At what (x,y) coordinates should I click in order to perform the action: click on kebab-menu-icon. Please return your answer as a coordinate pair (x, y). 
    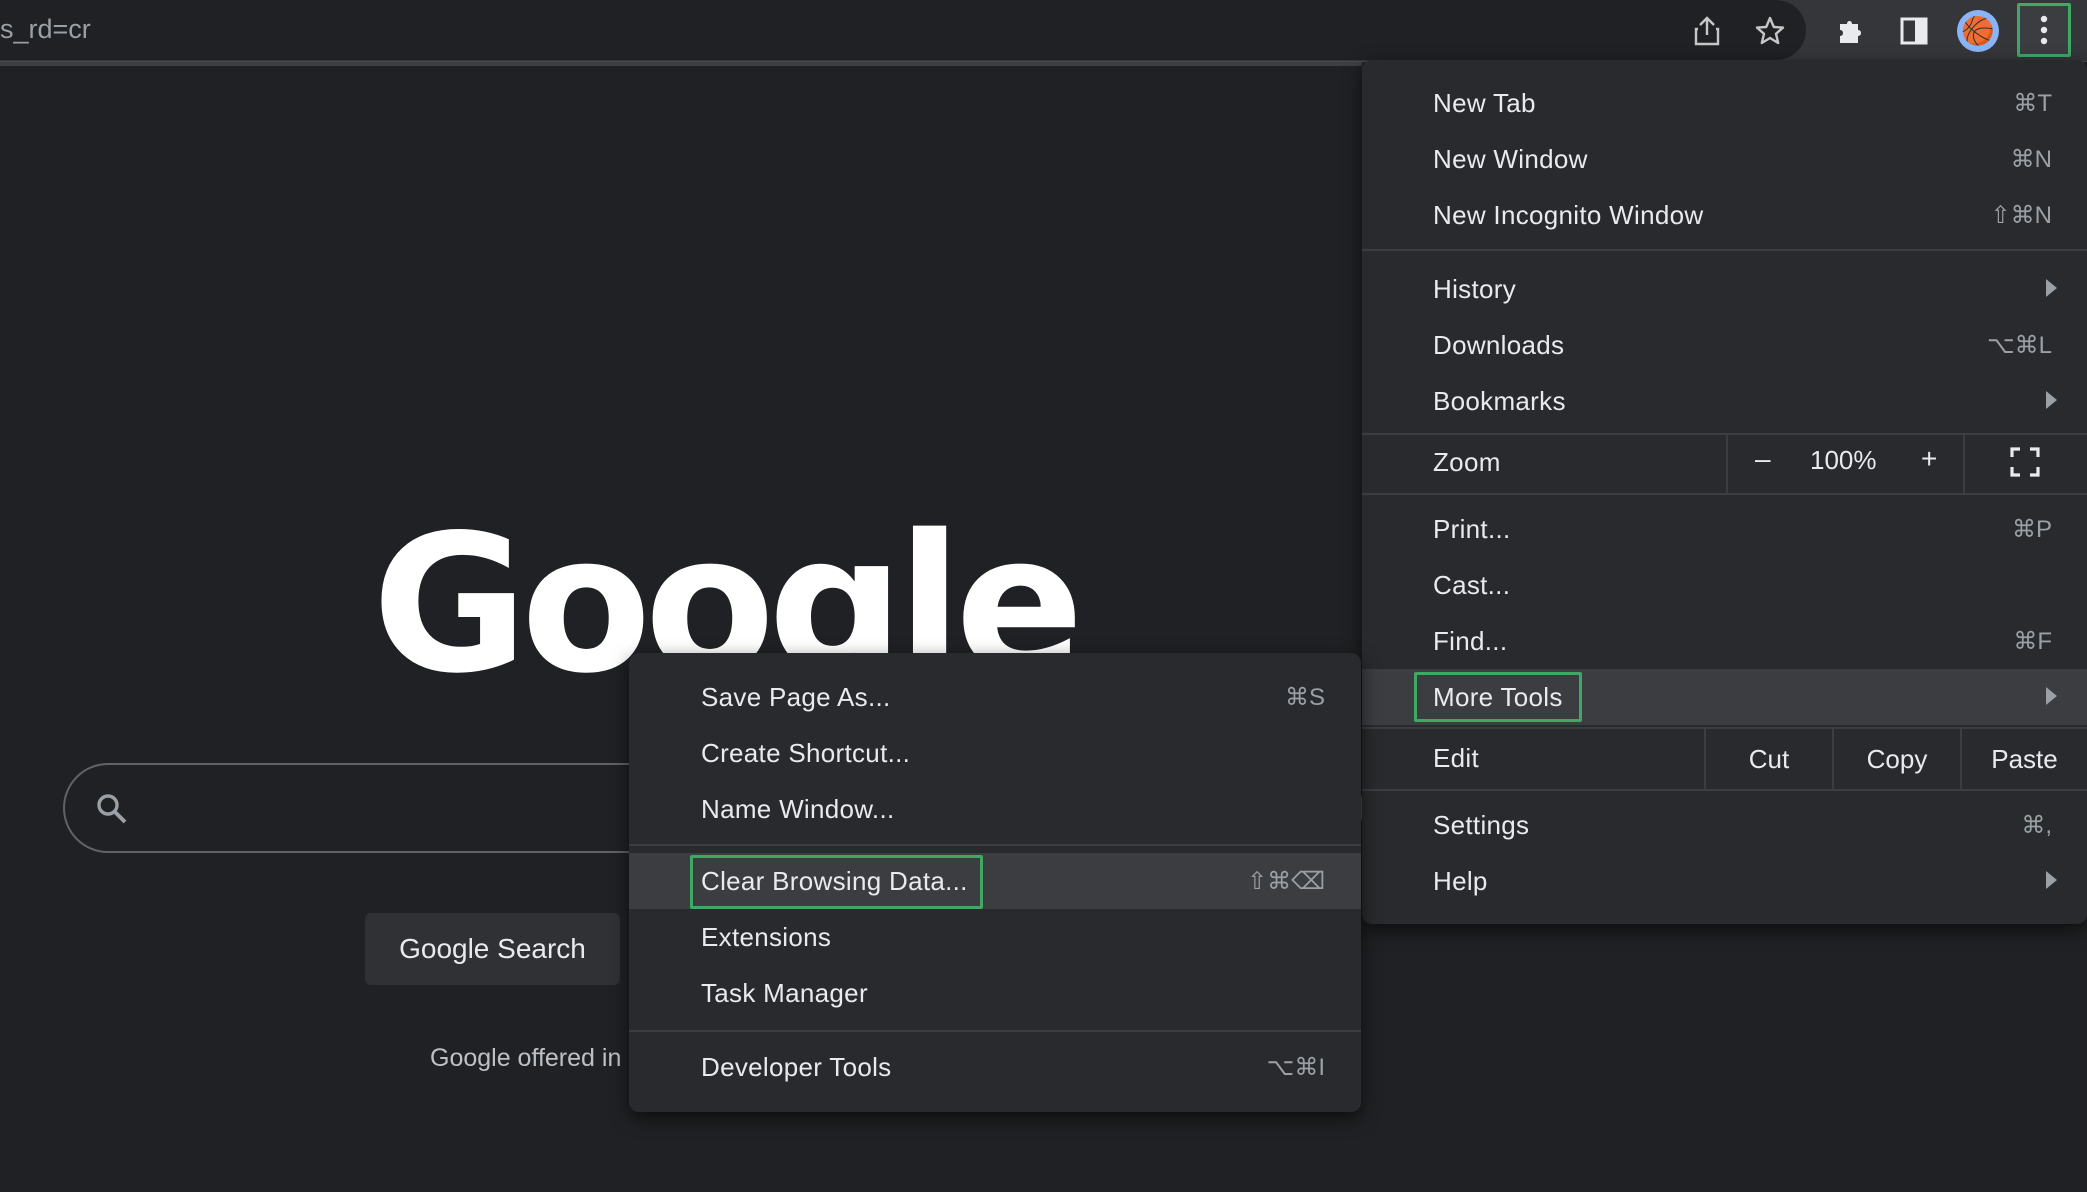
    Looking at the image, I should click on (2044, 30).